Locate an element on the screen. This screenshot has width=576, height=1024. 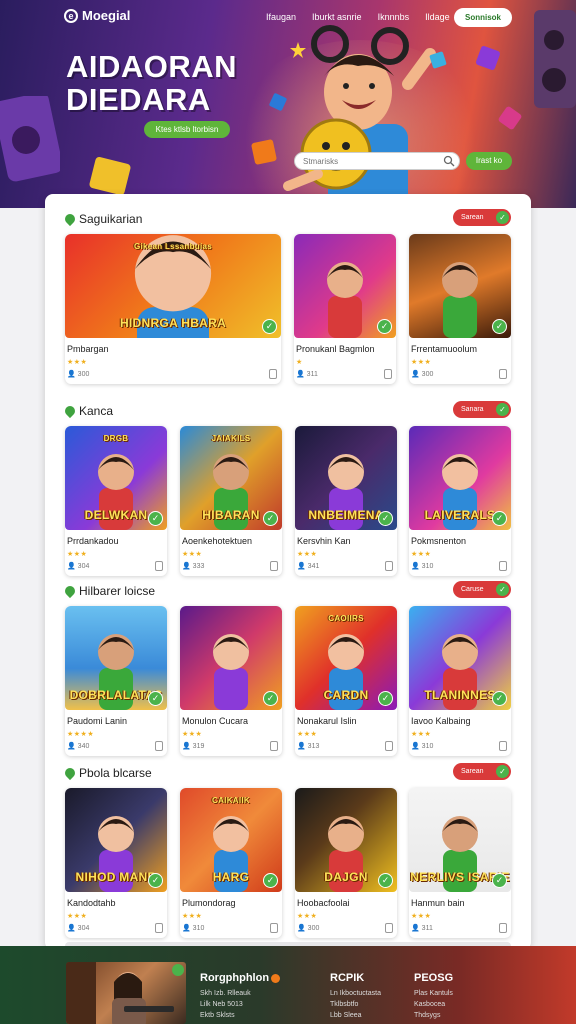
player-count: 👤 311 is located at coordinates (422, 928).